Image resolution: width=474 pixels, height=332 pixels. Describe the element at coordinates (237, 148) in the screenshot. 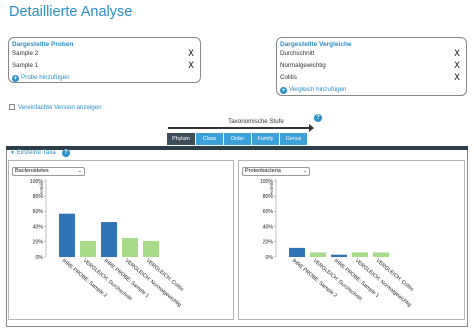

I see `section-header-bar` at that location.